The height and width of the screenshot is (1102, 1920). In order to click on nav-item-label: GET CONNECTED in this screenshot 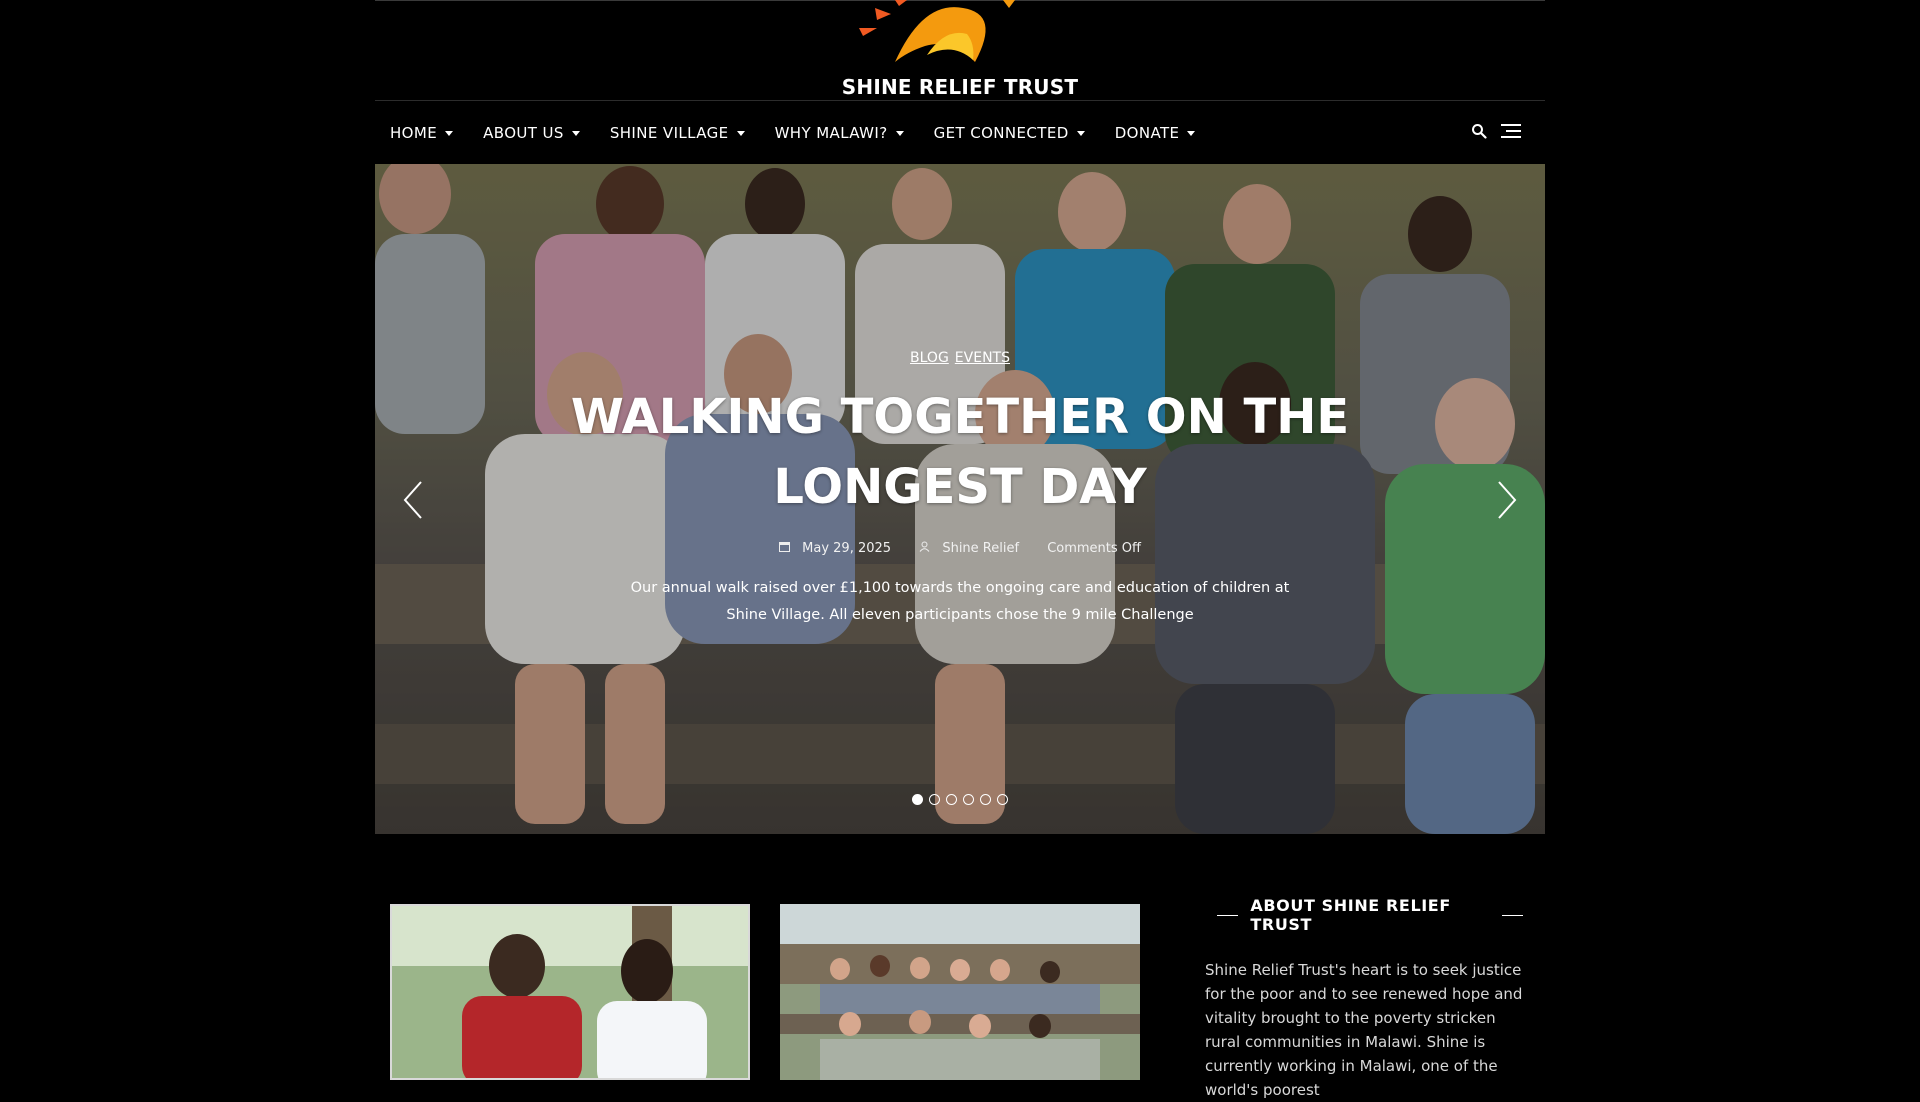, I will do `click(1001, 133)`.